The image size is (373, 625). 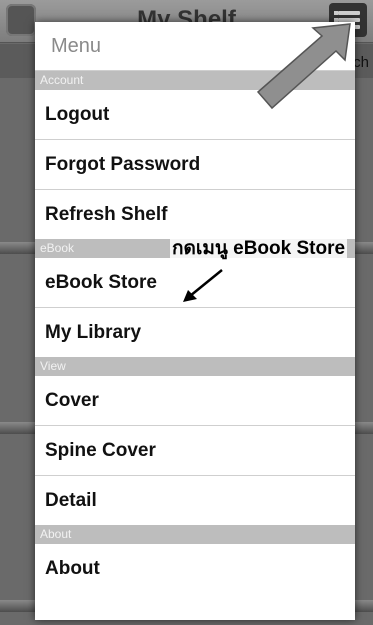 I want to click on small-arrow-icon, so click(x=206, y=283).